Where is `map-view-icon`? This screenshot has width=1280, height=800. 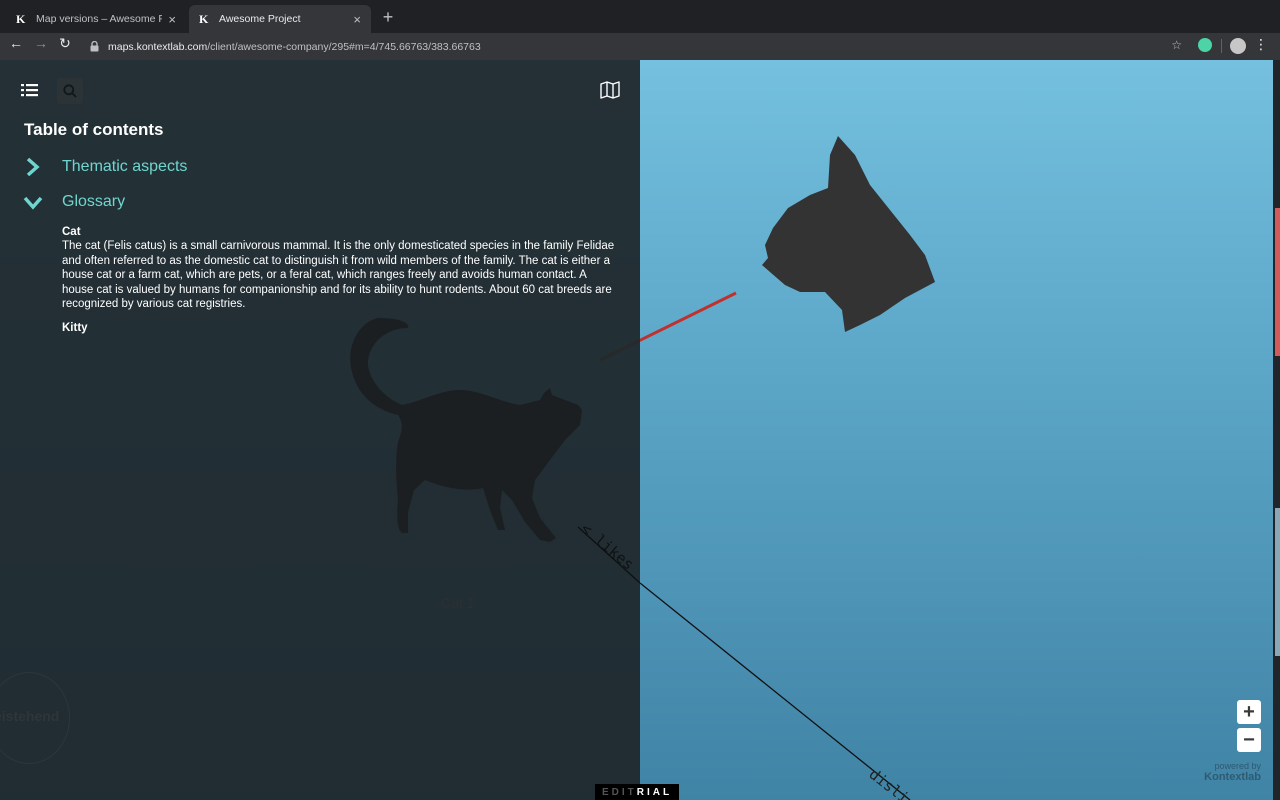 map-view-icon is located at coordinates (610, 90).